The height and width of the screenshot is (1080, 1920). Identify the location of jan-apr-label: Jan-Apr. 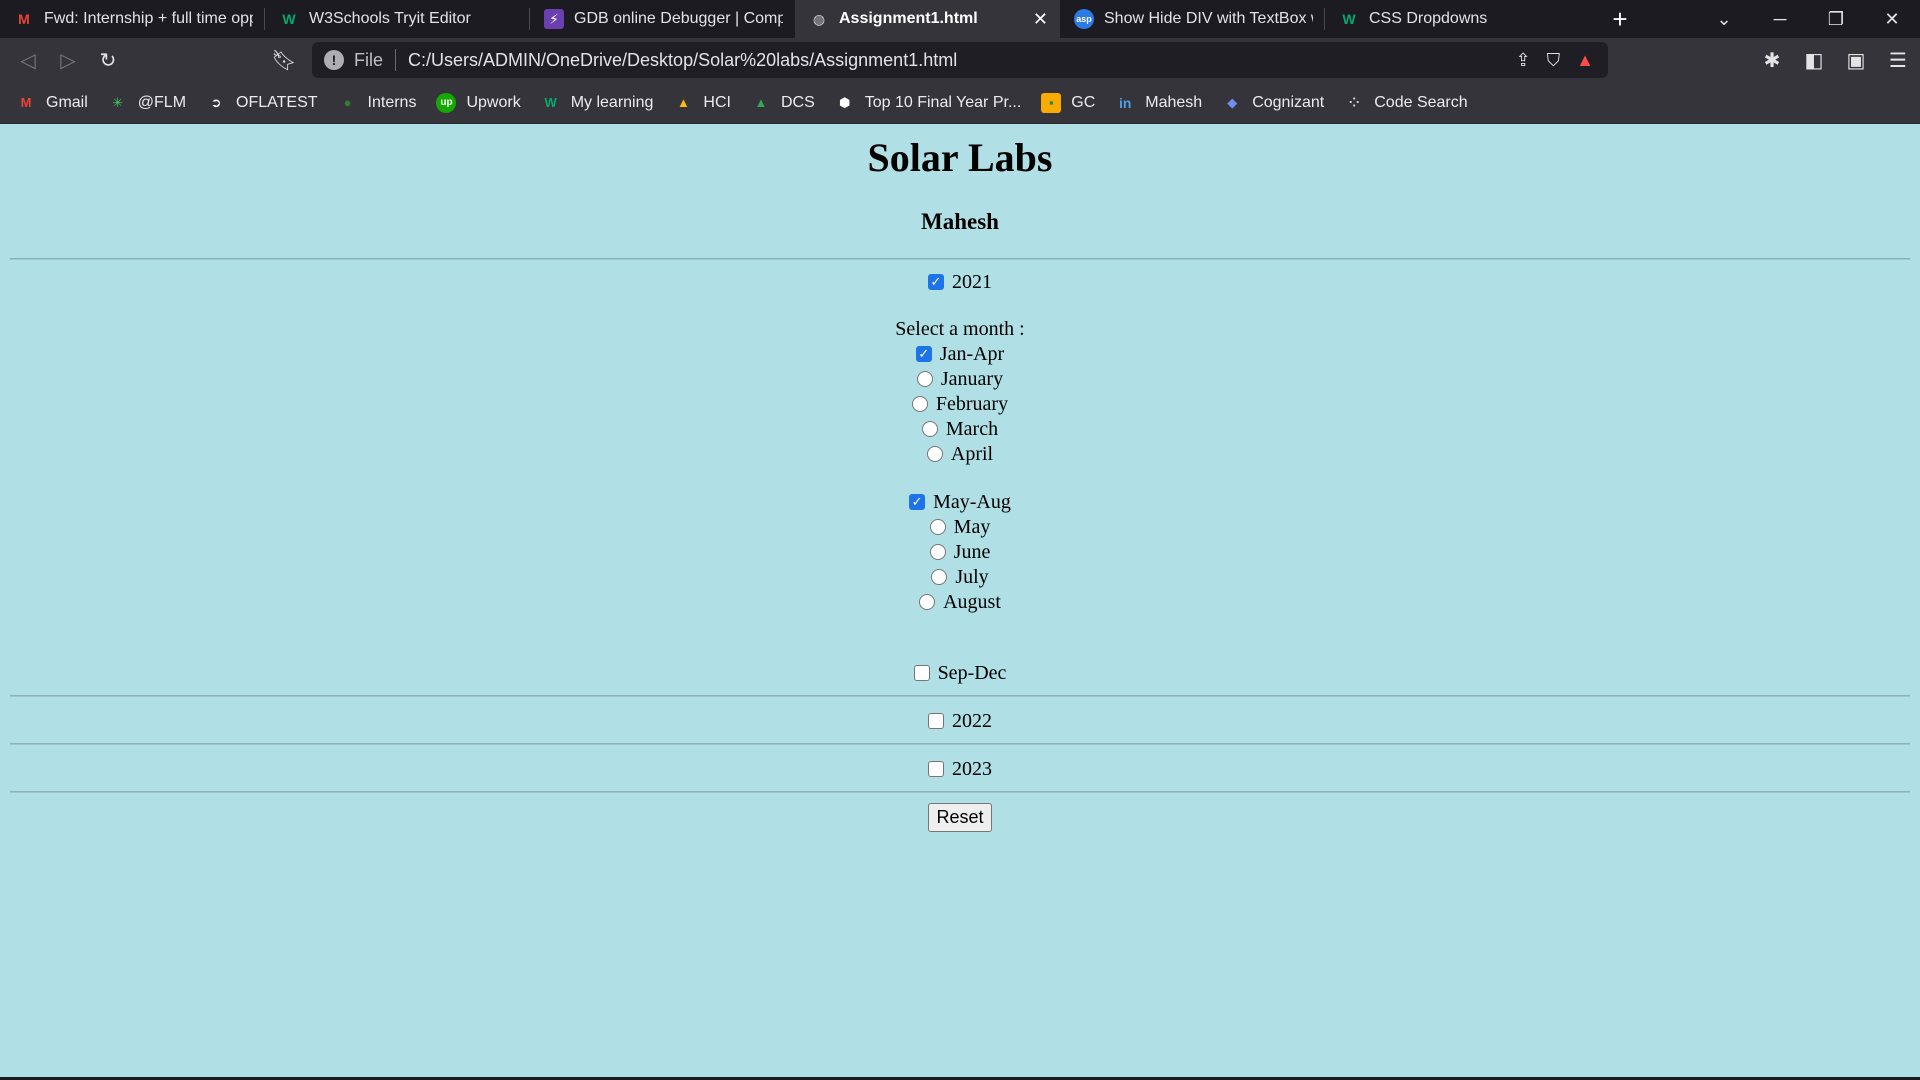
(972, 353).